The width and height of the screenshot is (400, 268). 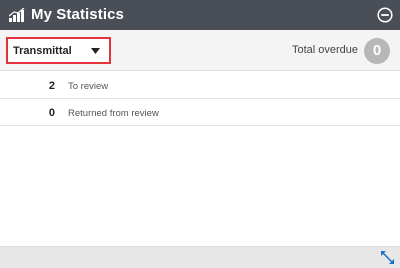 I want to click on stat-count: 2, so click(x=51, y=86).